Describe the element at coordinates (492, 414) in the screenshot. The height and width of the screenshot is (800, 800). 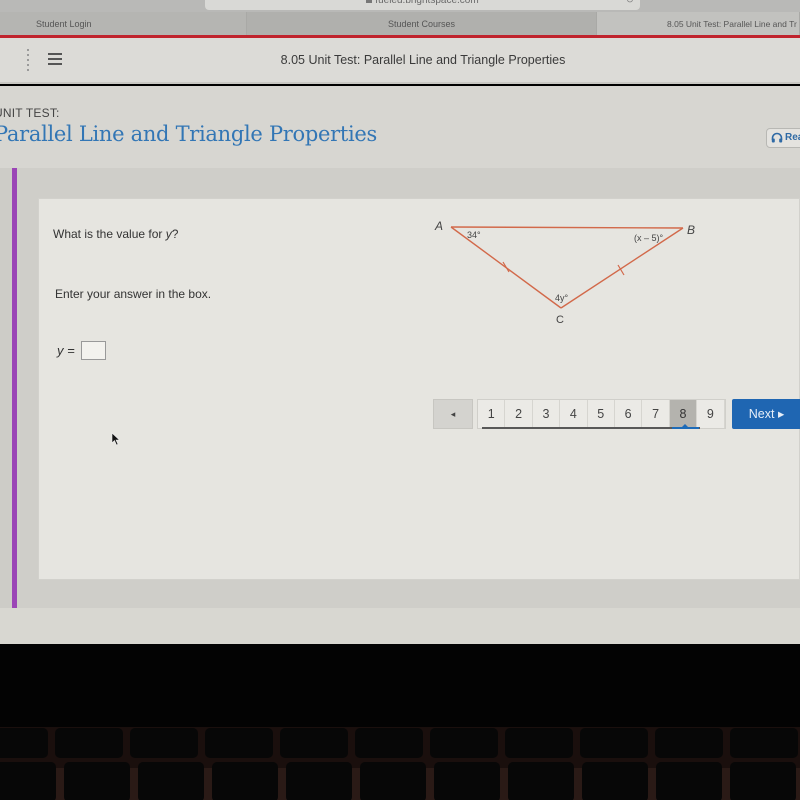
I see `page-button-1: 1` at that location.